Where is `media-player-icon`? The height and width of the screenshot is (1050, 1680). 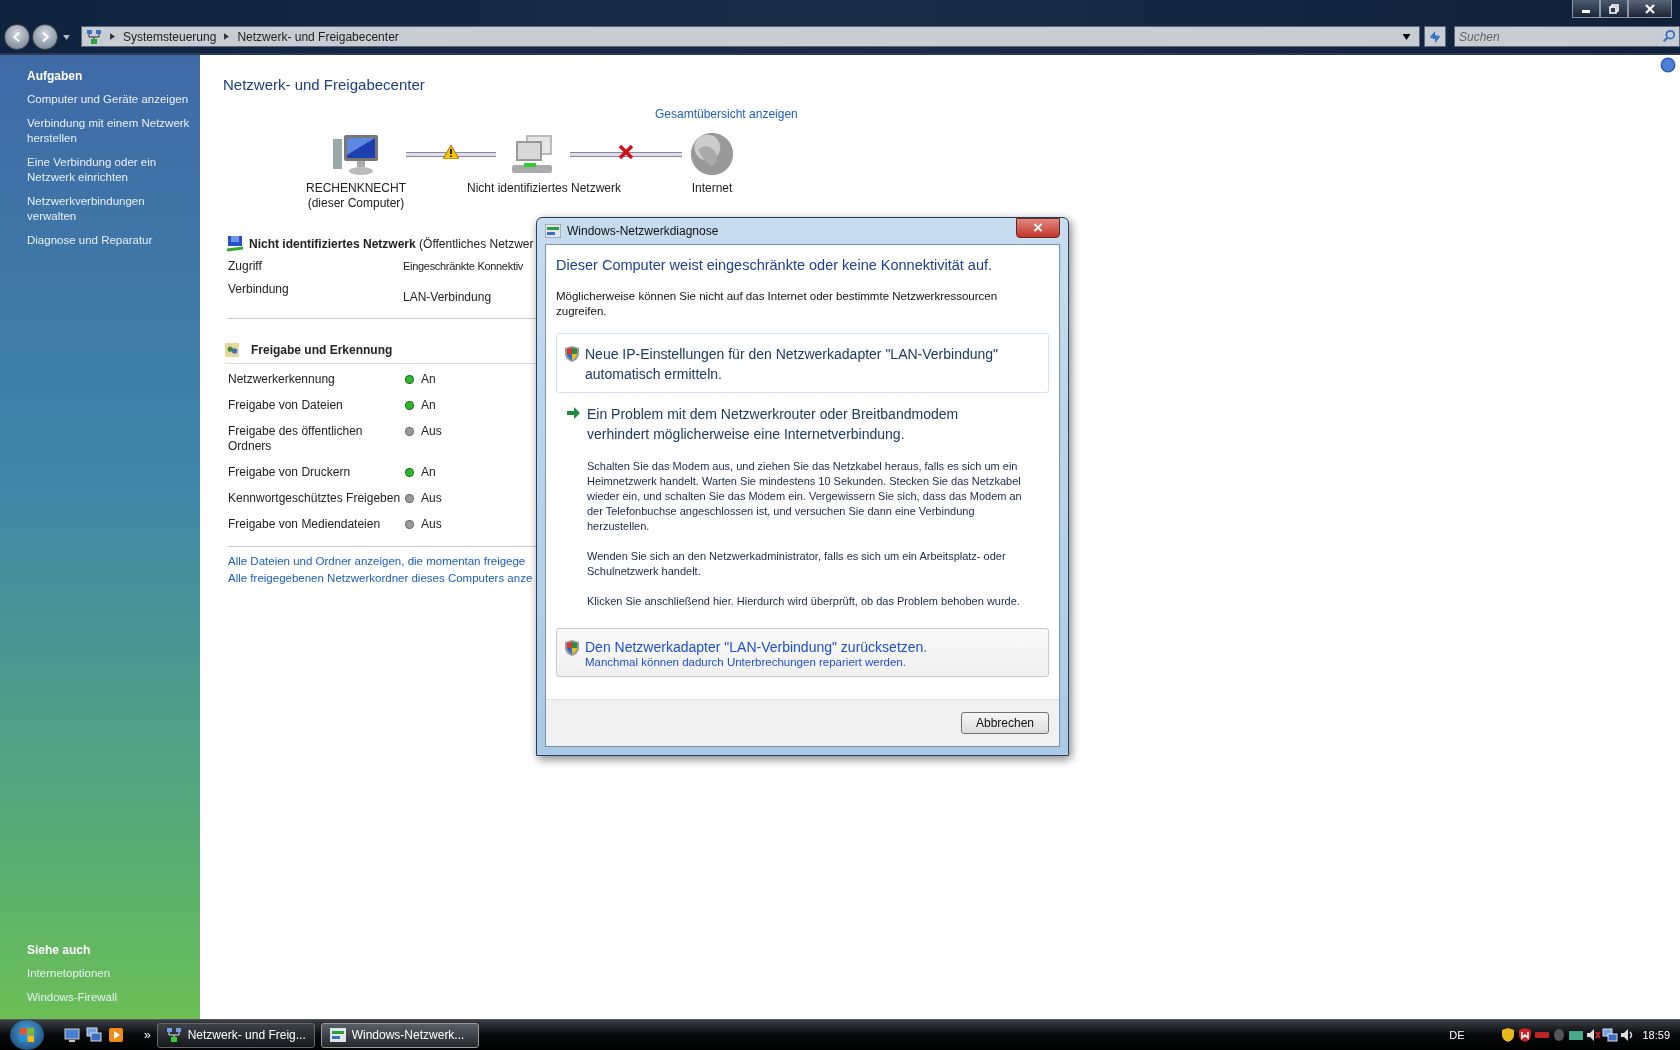
media-player-icon is located at coordinates (116, 1035).